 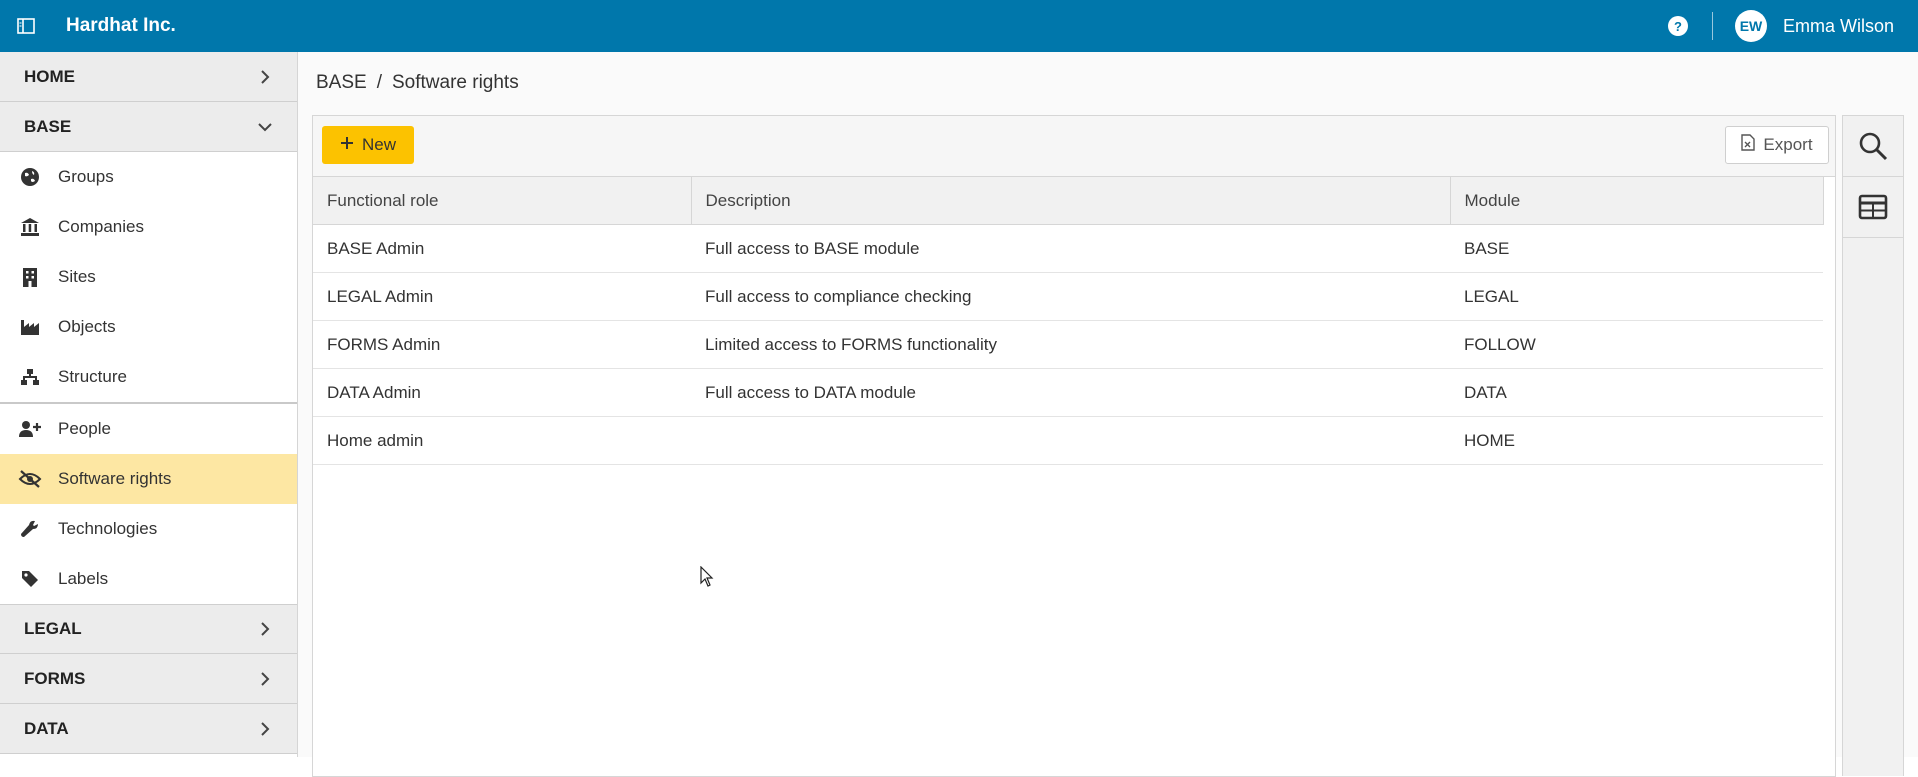 I want to click on sidebar-item-label: Sites, so click(x=77, y=276).